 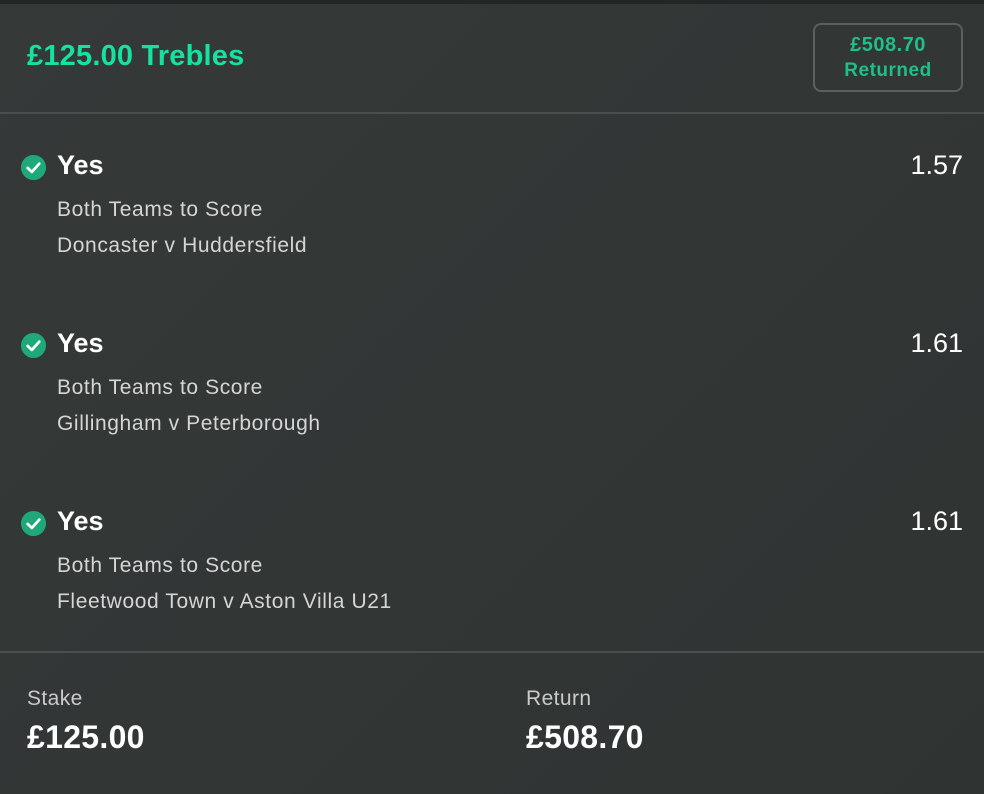 I want to click on return-section: Return £508.70, so click(x=585, y=721).